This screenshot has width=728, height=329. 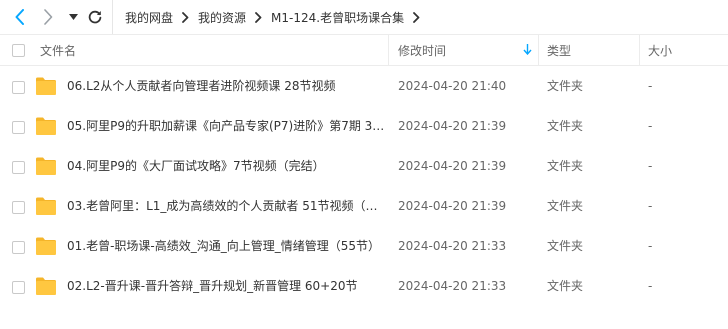 I want to click on refresh-button, so click(x=95, y=17).